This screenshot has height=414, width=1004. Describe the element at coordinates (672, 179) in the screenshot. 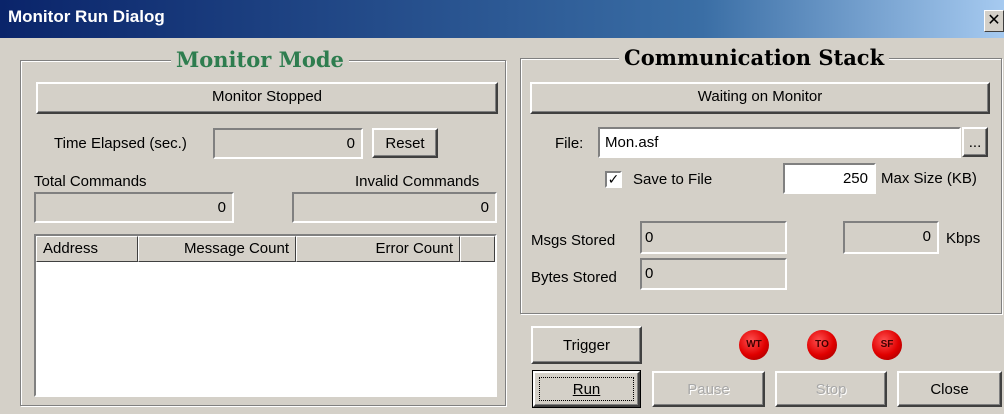

I see `save-to-file-label: Save to File` at that location.